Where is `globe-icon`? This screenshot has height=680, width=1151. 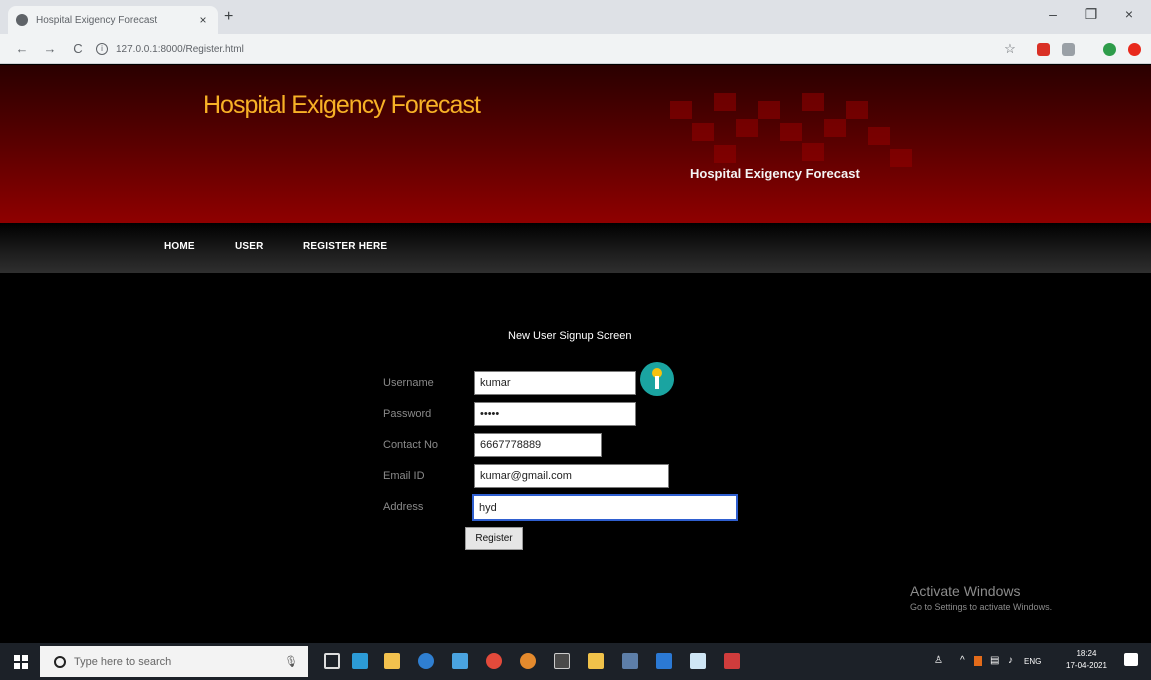
globe-icon is located at coordinates (22, 20).